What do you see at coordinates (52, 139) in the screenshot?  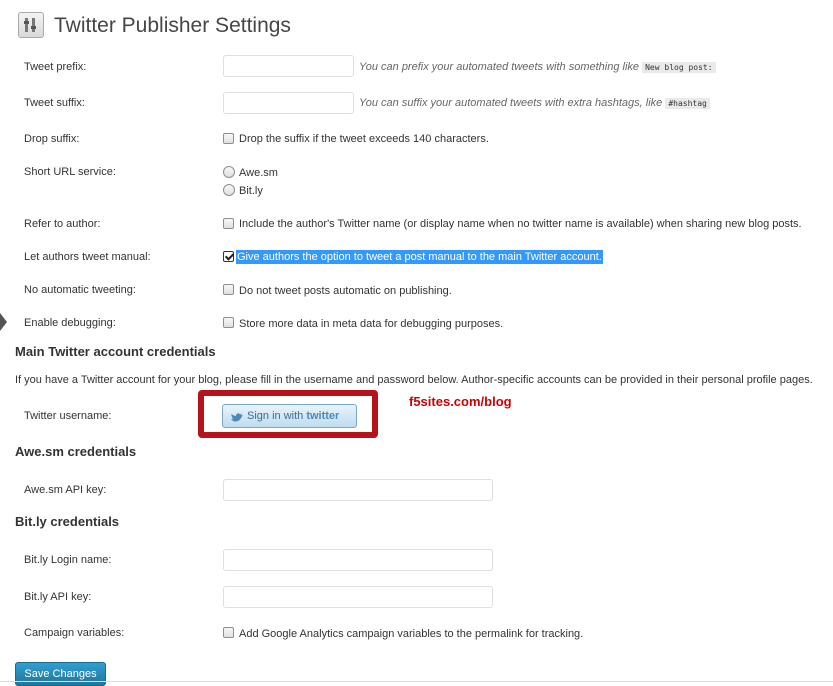 I see `drop-suffix-label: Drop suffix:` at bounding box center [52, 139].